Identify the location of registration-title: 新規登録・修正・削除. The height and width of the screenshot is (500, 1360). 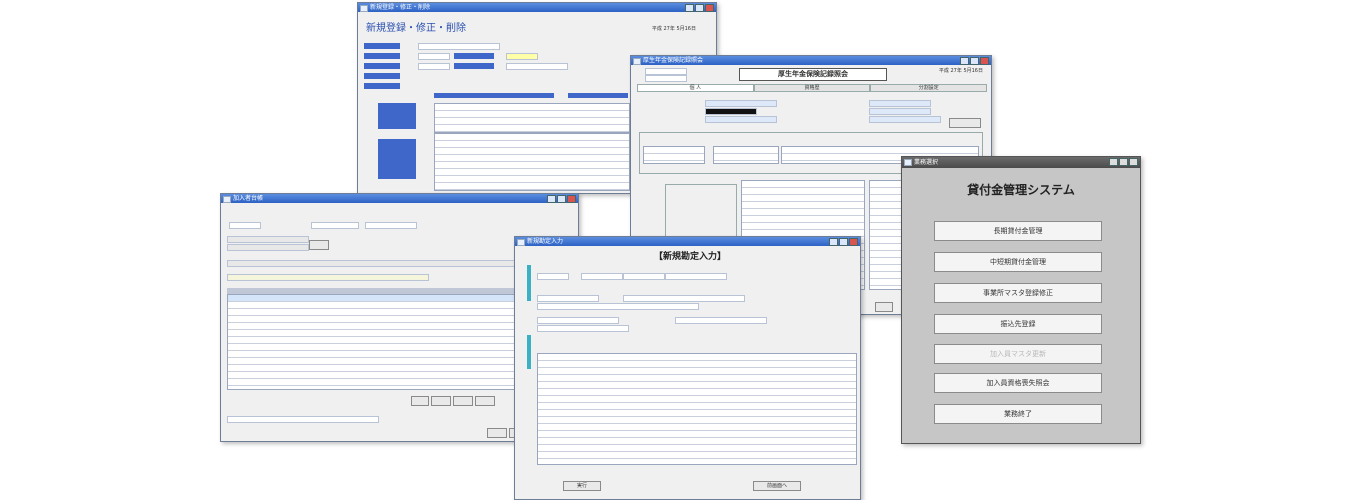
(400, 7).